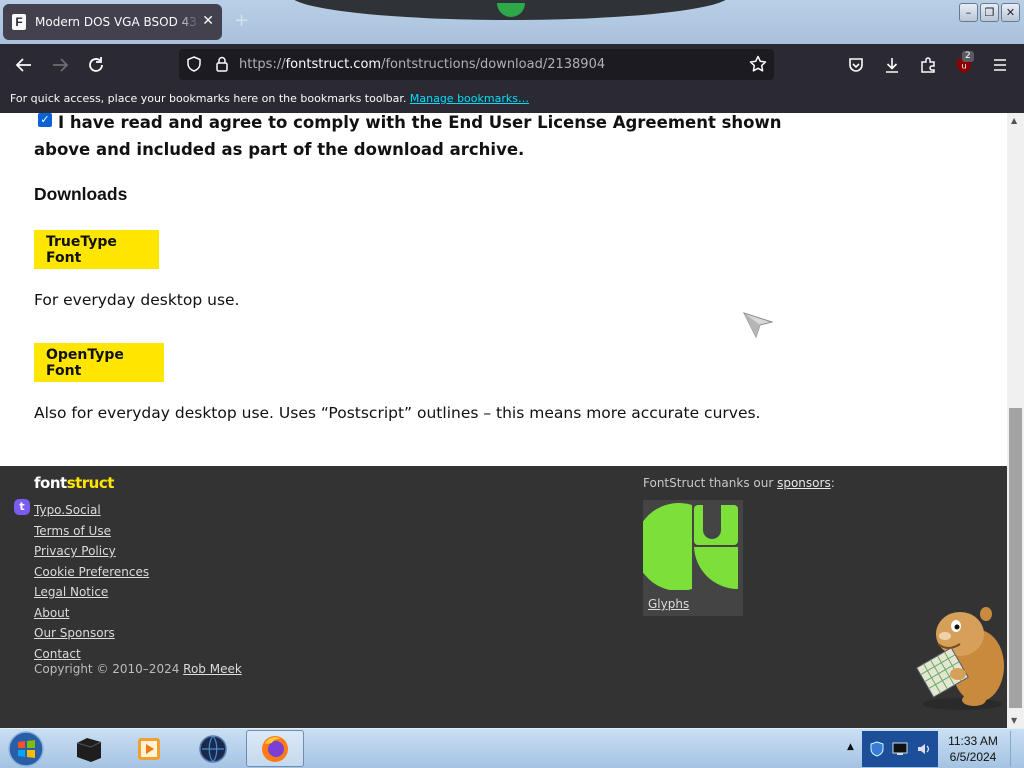 This screenshot has height=768, width=1024. Describe the element at coordinates (262, 64) in the screenshot. I see `url-scheme: https://` at that location.